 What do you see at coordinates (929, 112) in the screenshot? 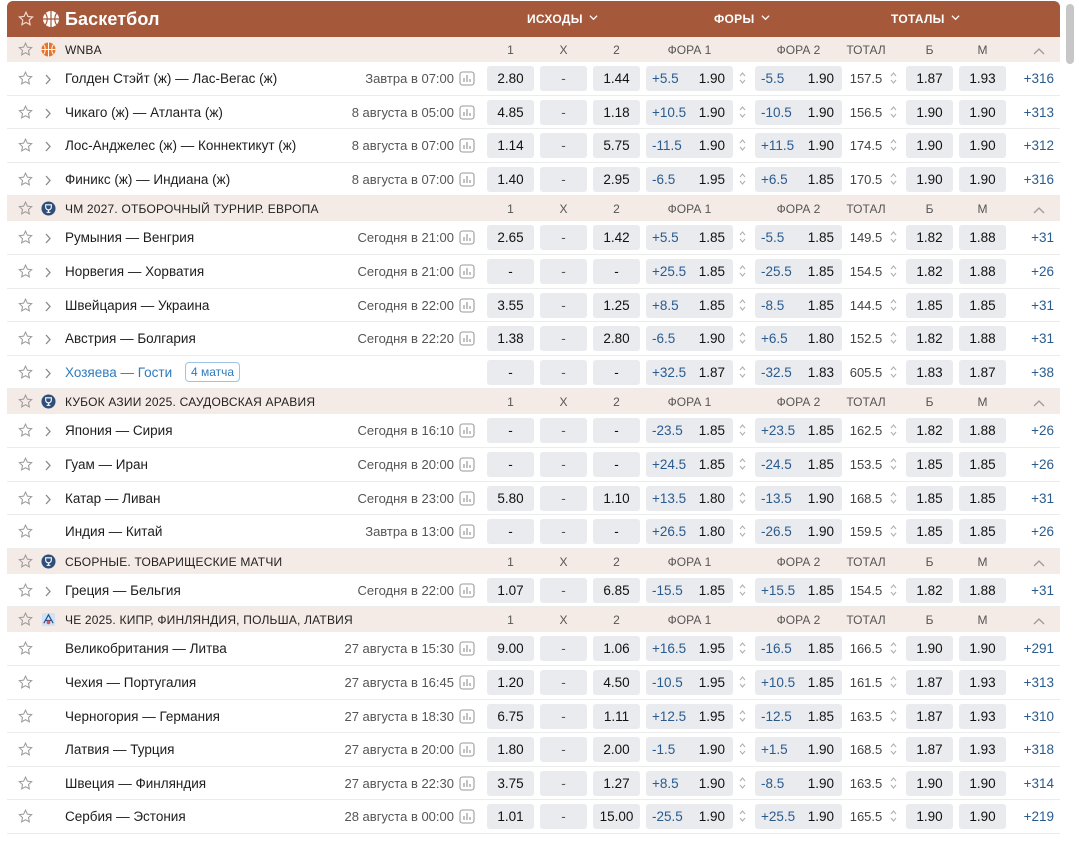
I see `odd-over: 1.90` at bounding box center [929, 112].